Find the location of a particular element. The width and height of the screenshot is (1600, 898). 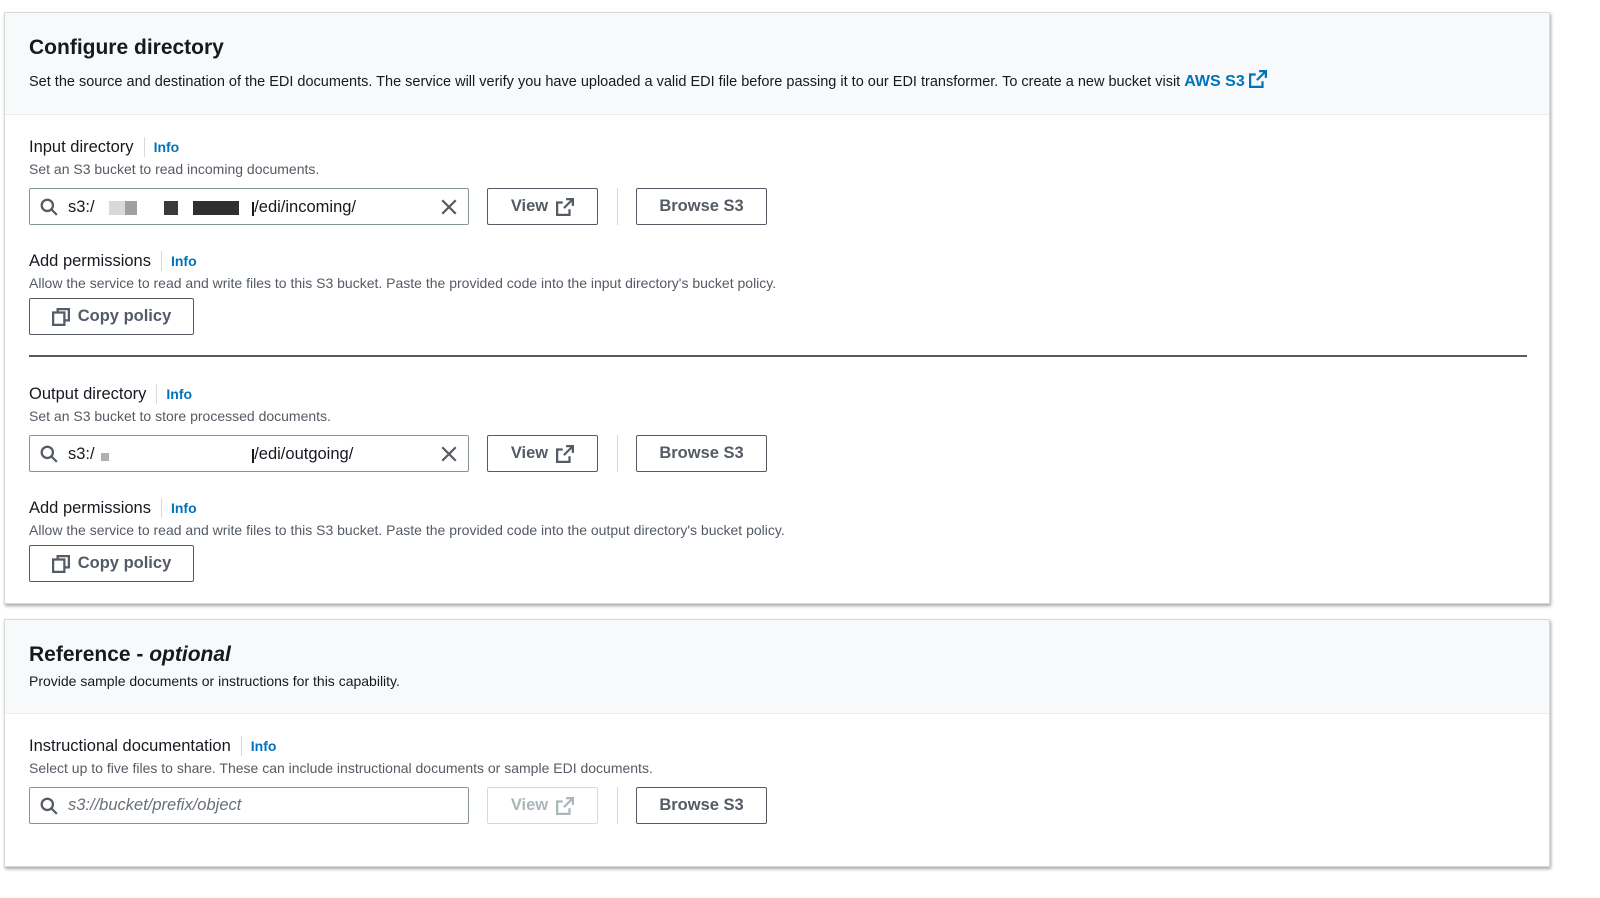

output-permissions-label: Add permissions Info is located at coordinates (113, 508).